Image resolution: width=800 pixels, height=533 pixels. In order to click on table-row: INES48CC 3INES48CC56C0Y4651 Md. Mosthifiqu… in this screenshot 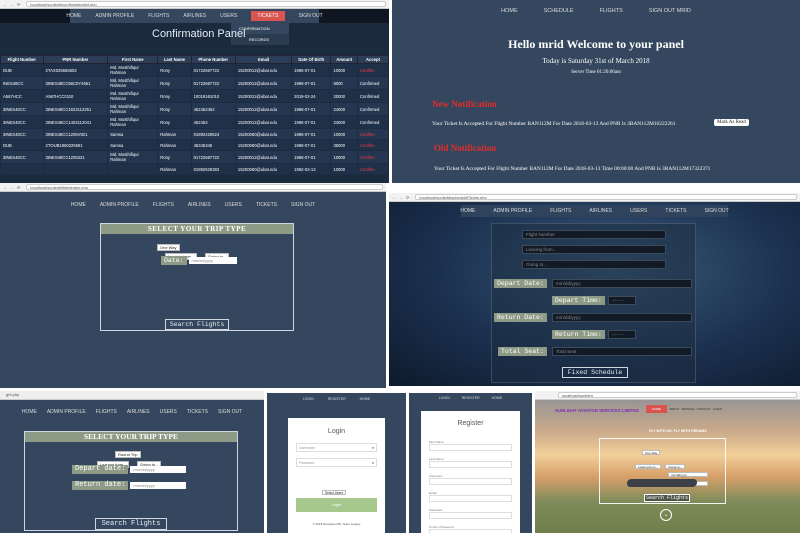, I will do `click(194, 83)`.